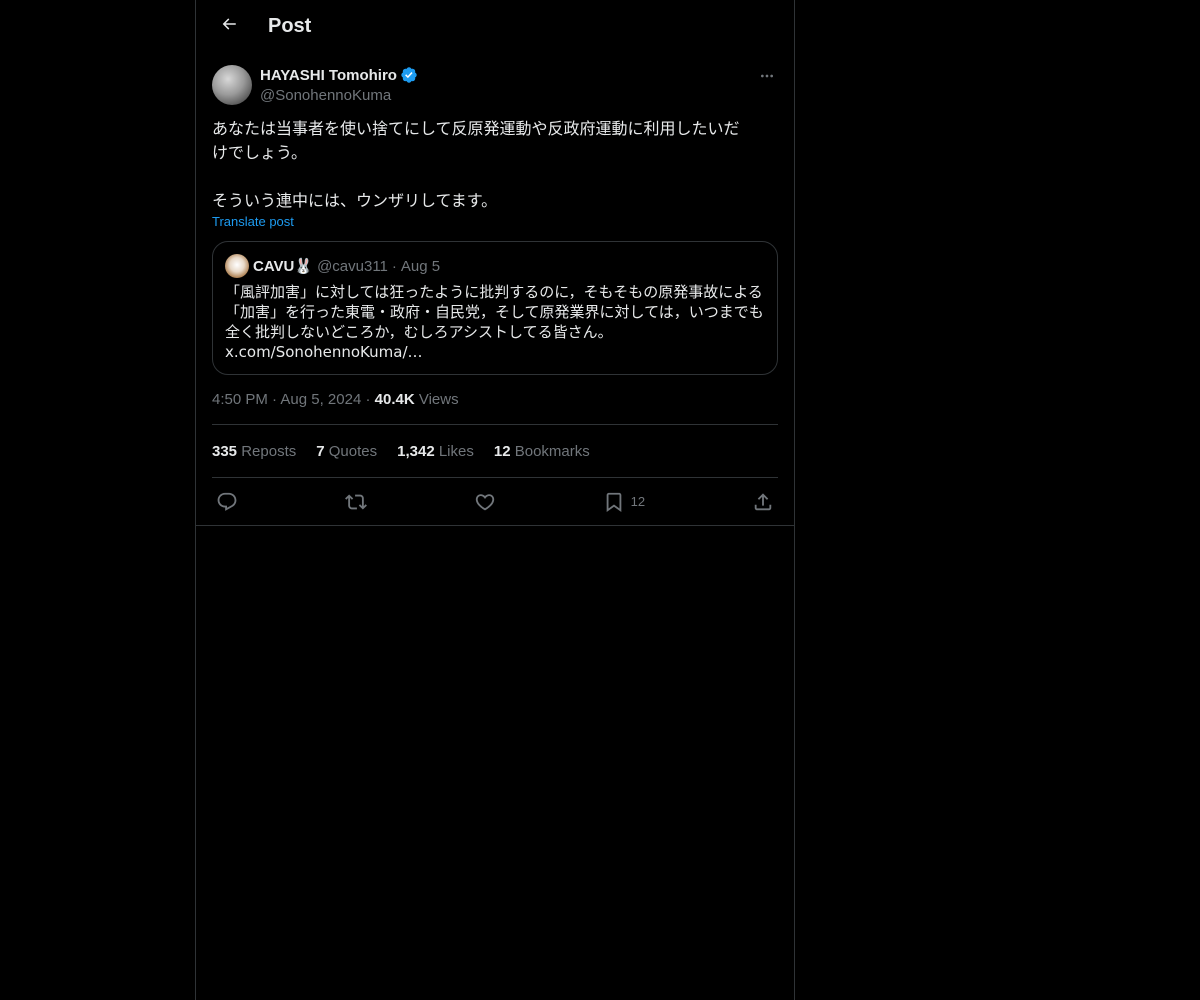  I want to click on bookmarks-stat: 12 Bookmarks, so click(542, 451).